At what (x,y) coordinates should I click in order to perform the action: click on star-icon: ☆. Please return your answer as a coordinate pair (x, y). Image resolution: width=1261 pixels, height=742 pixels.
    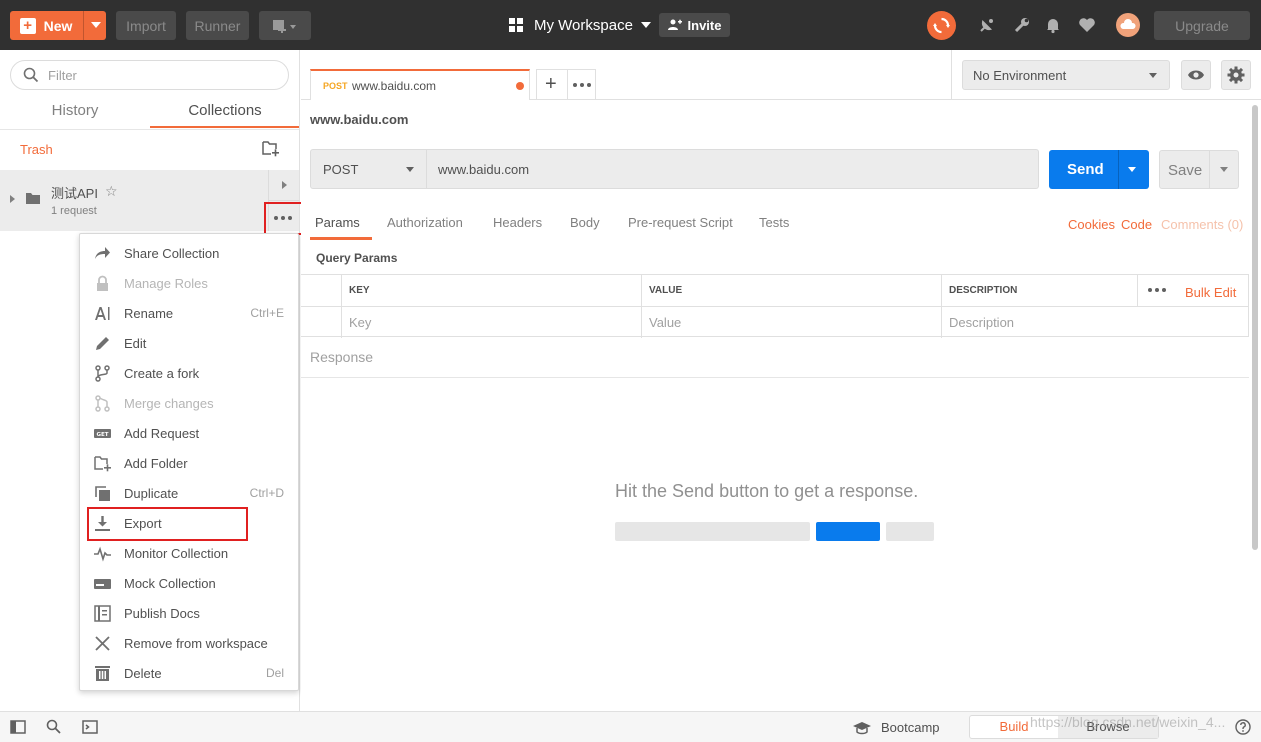
    Looking at the image, I should click on (111, 191).